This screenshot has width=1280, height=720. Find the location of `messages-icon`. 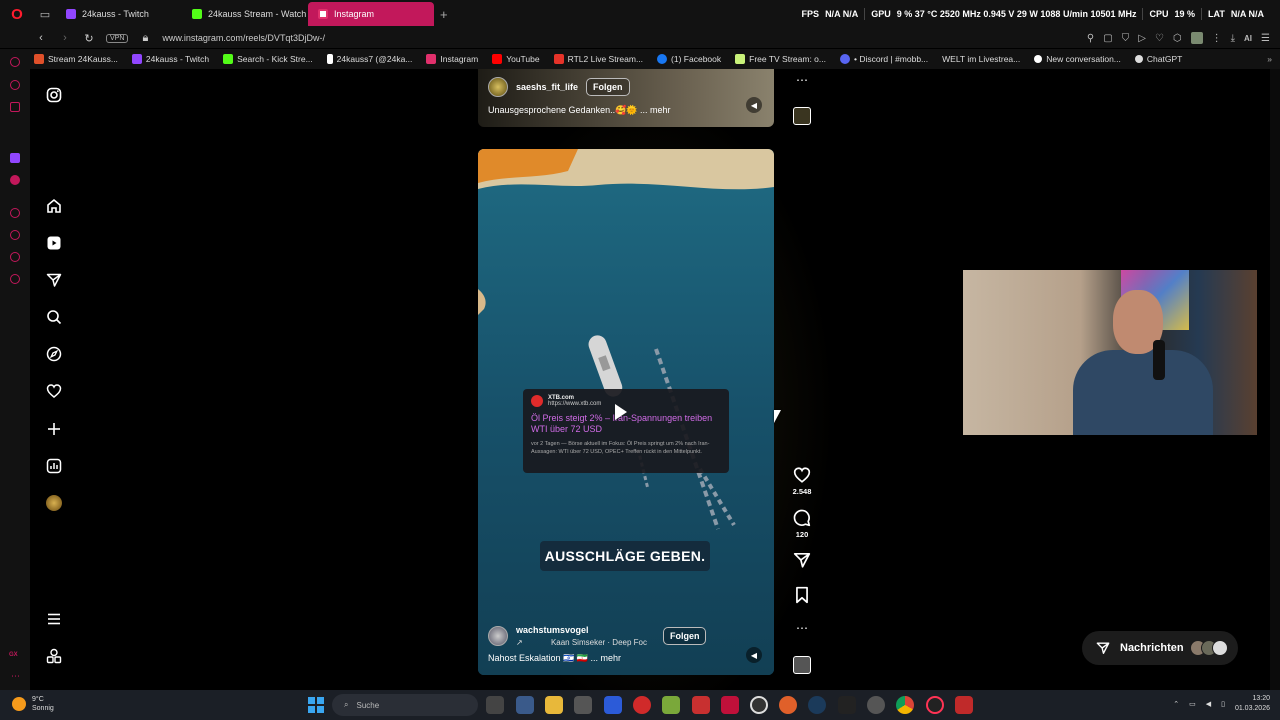

messages-icon is located at coordinates (54, 280).